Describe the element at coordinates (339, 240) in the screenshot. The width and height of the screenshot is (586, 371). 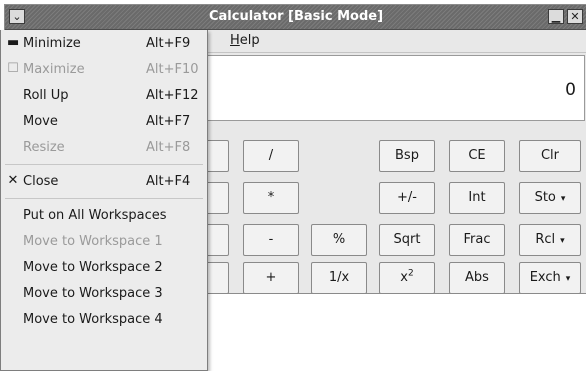
I see `percent-button: %` at that location.